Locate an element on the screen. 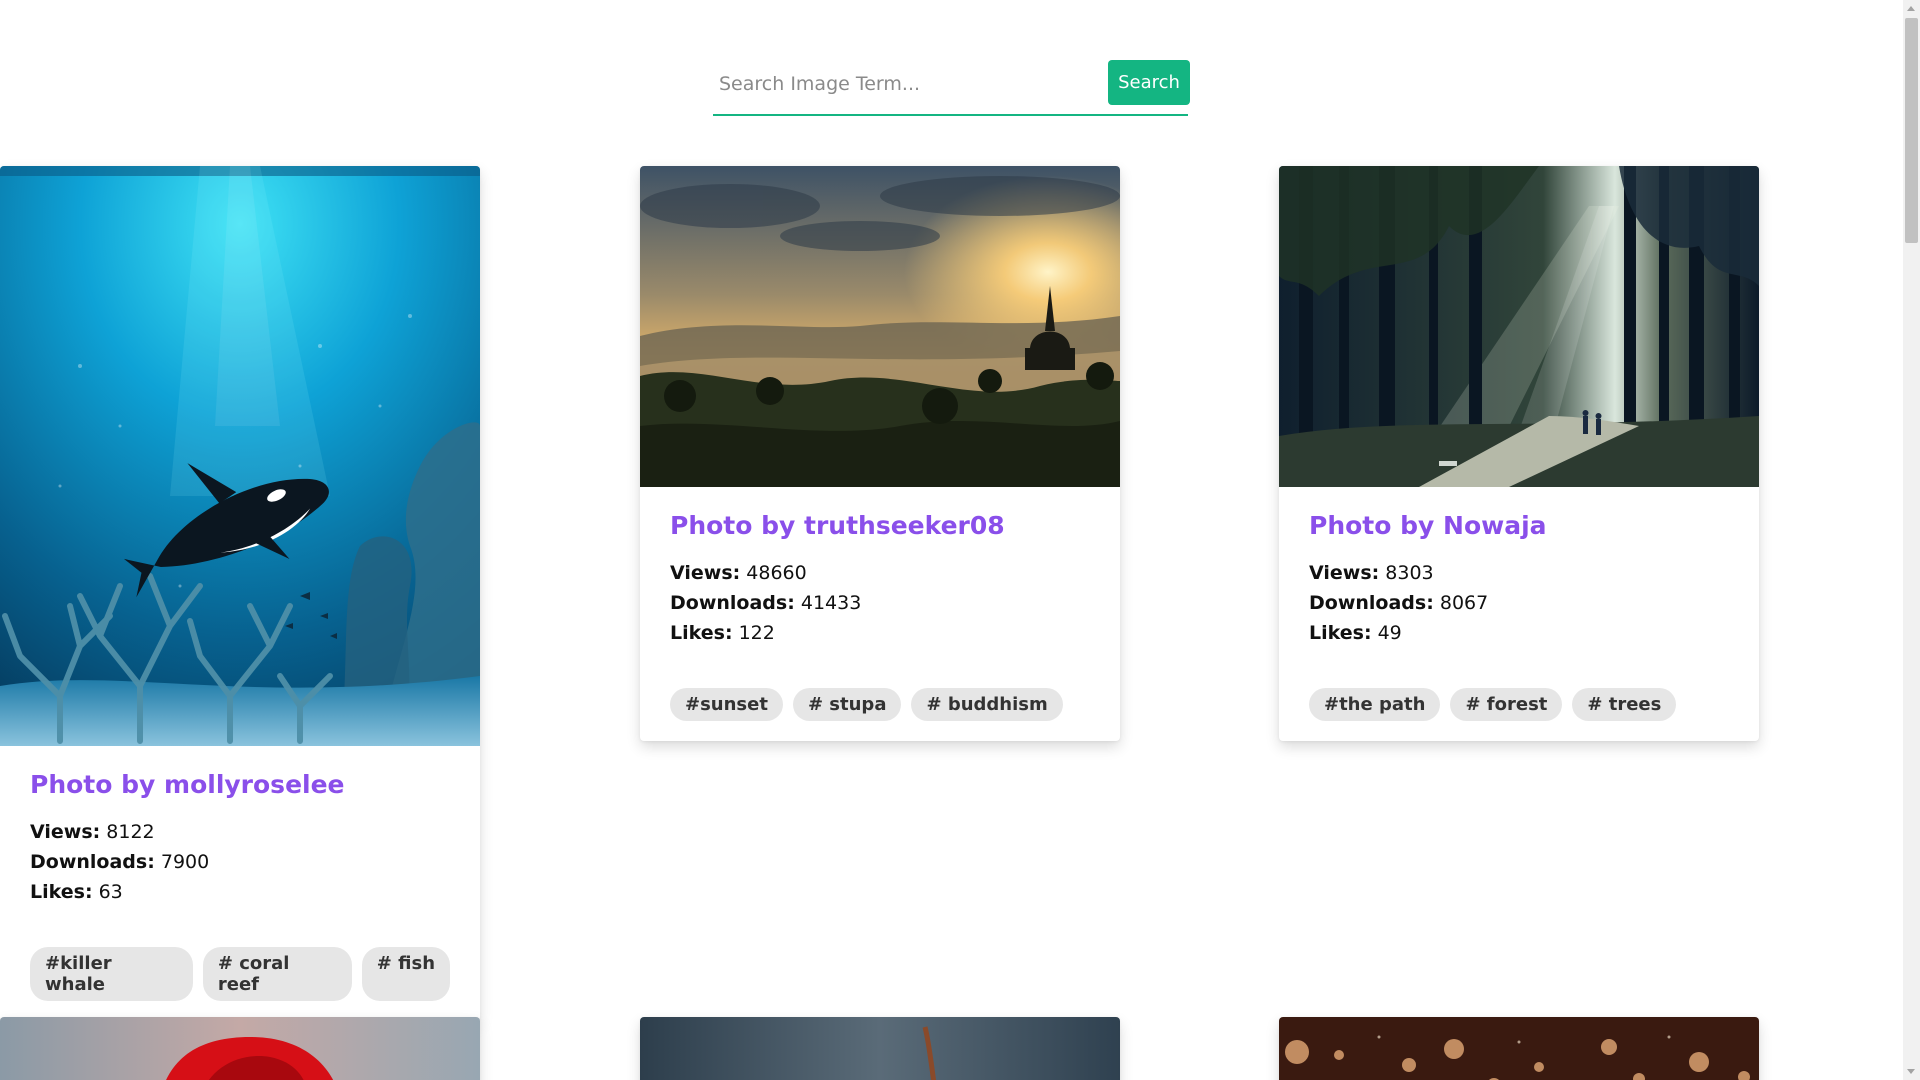 Image resolution: width=1920 pixels, height=1080 pixels. forest-photo is located at coordinates (1519, 326).